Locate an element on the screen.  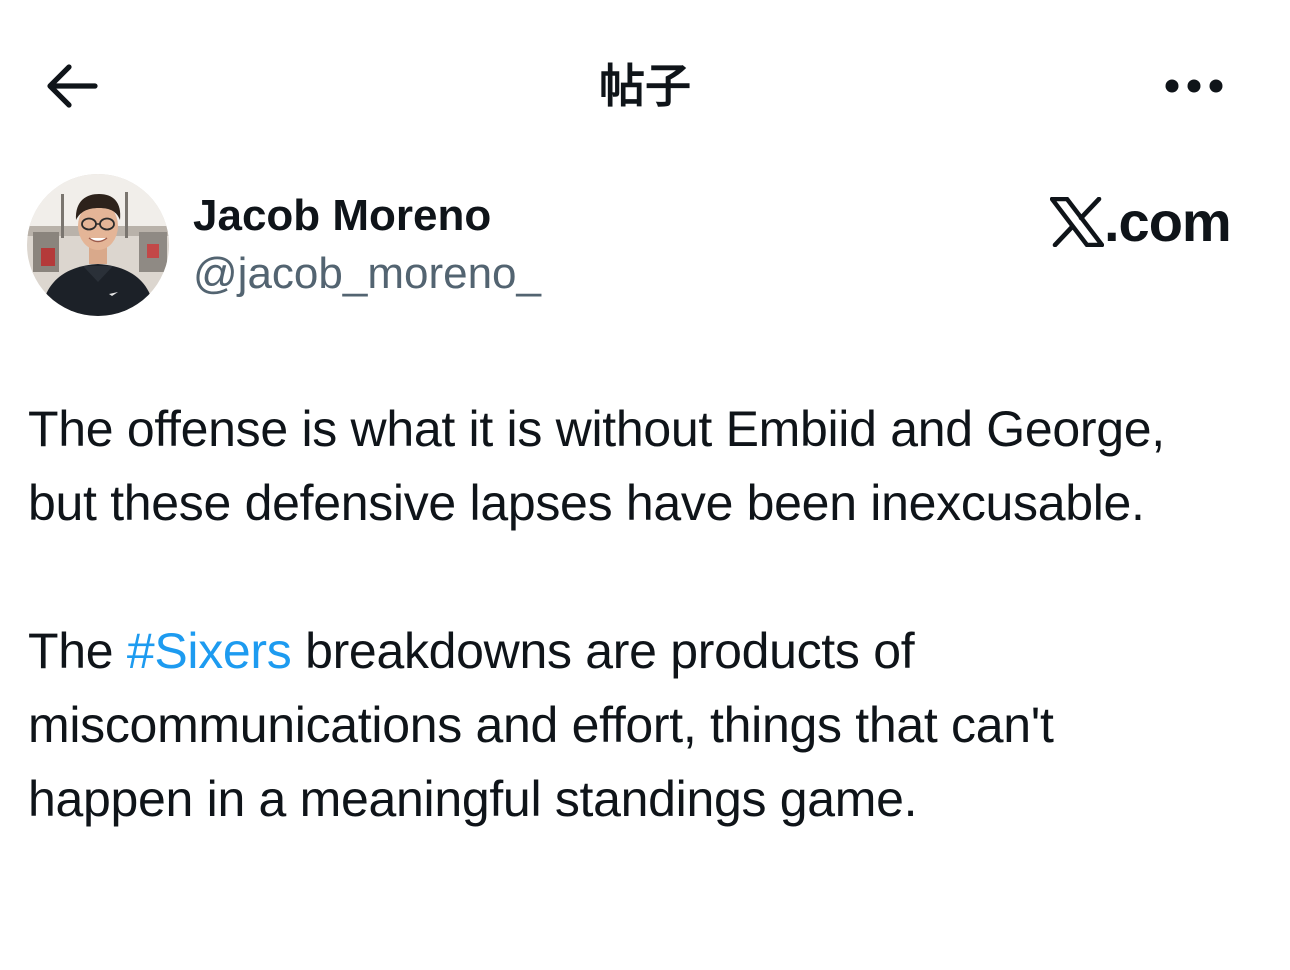
watermark-text: .com is located at coordinates (1168, 221).